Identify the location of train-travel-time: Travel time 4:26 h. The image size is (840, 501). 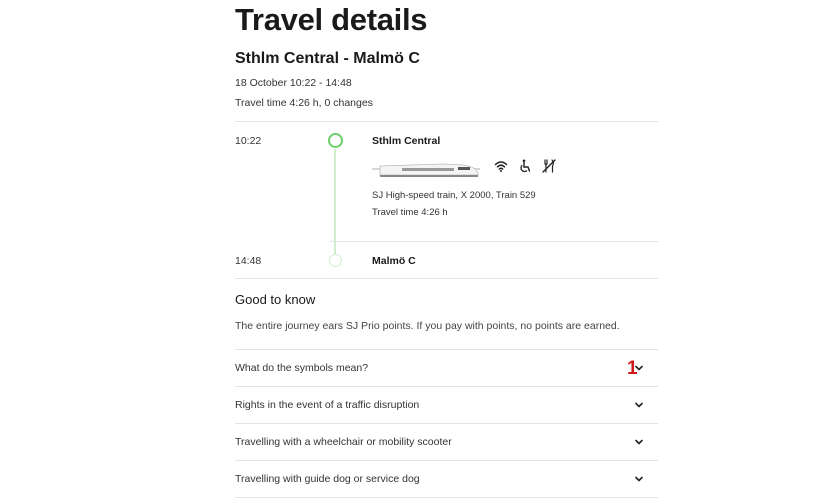
(410, 212).